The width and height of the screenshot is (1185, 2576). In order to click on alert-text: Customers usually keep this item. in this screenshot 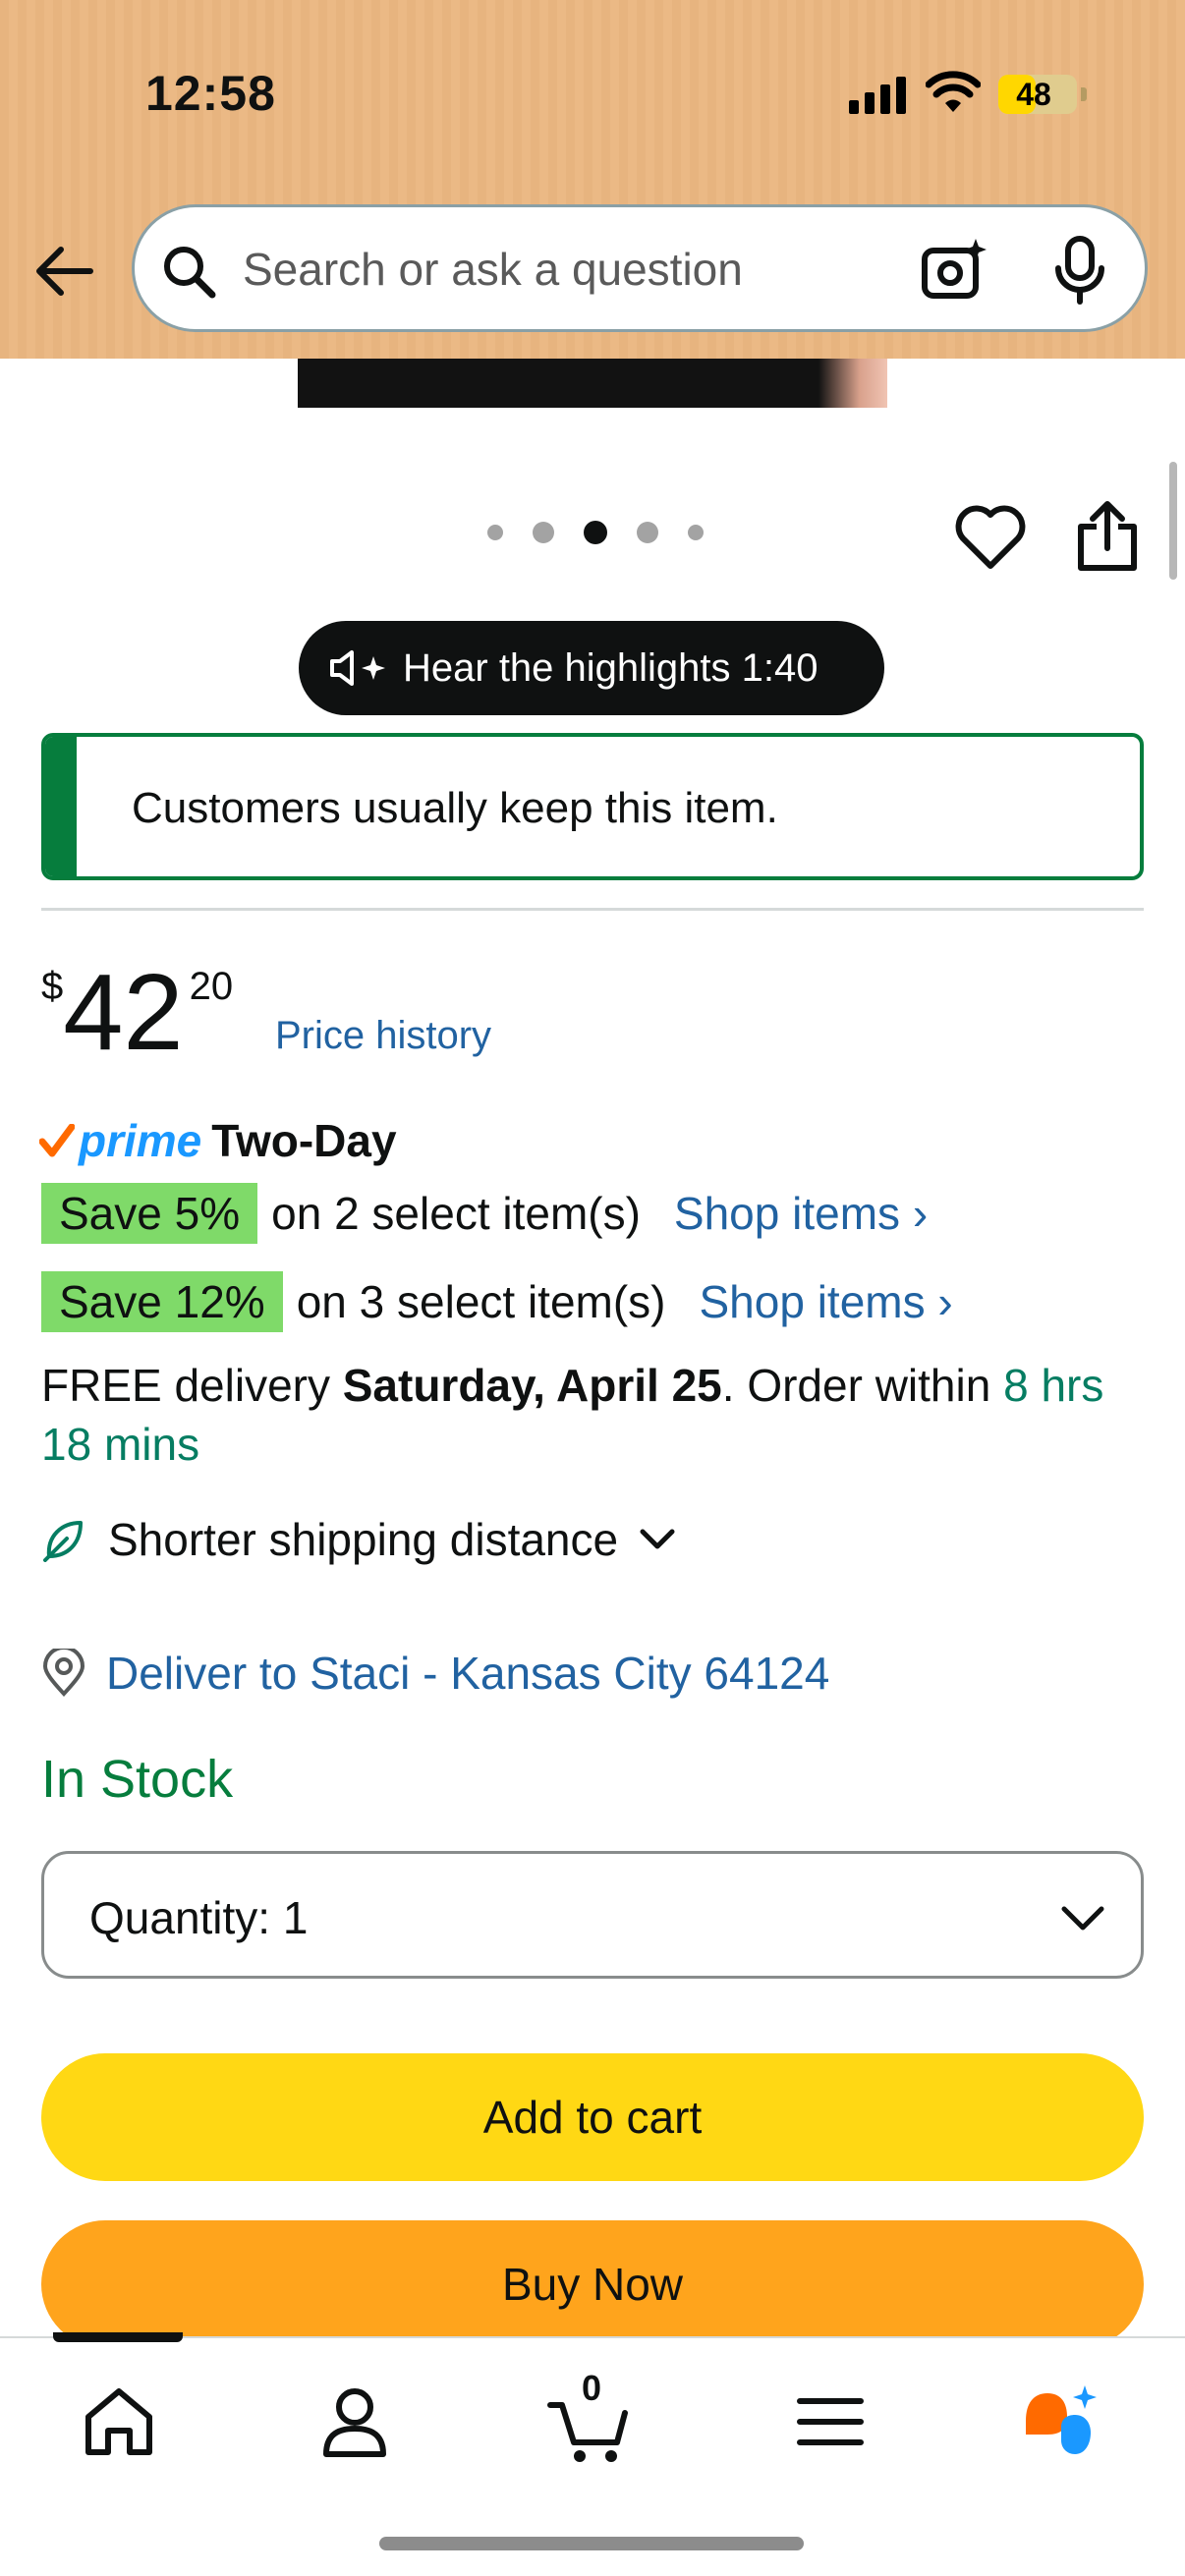, I will do `click(455, 808)`.